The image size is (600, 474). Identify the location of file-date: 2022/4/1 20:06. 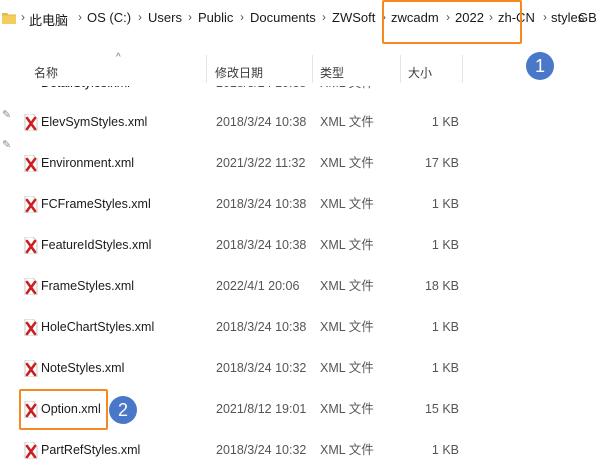
(258, 286).